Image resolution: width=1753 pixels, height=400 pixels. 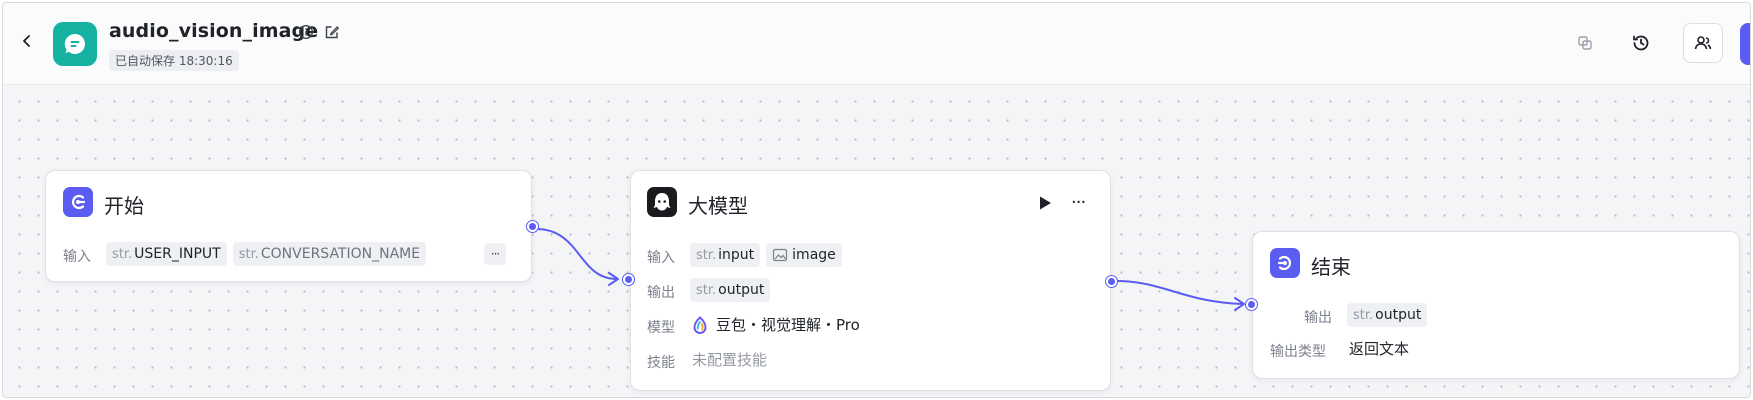 I want to click on input-variable-chip: str. CONVERSATION_NAME, so click(x=329, y=254).